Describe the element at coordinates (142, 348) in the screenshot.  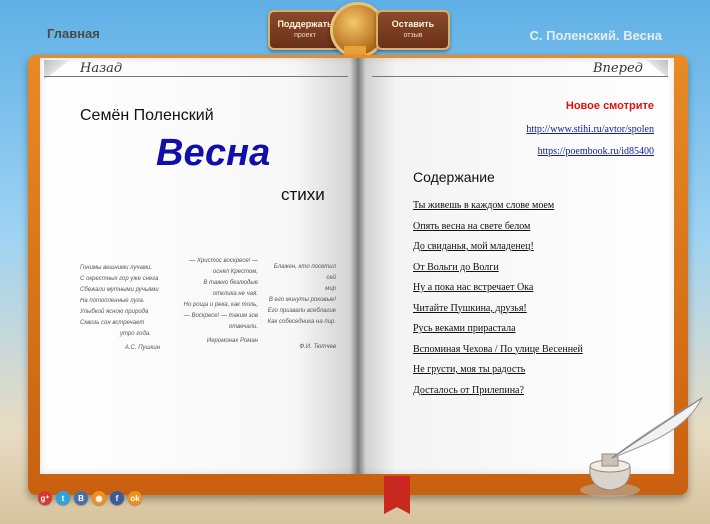
I see `epigraph-signature: А.С. Пушкин` at that location.